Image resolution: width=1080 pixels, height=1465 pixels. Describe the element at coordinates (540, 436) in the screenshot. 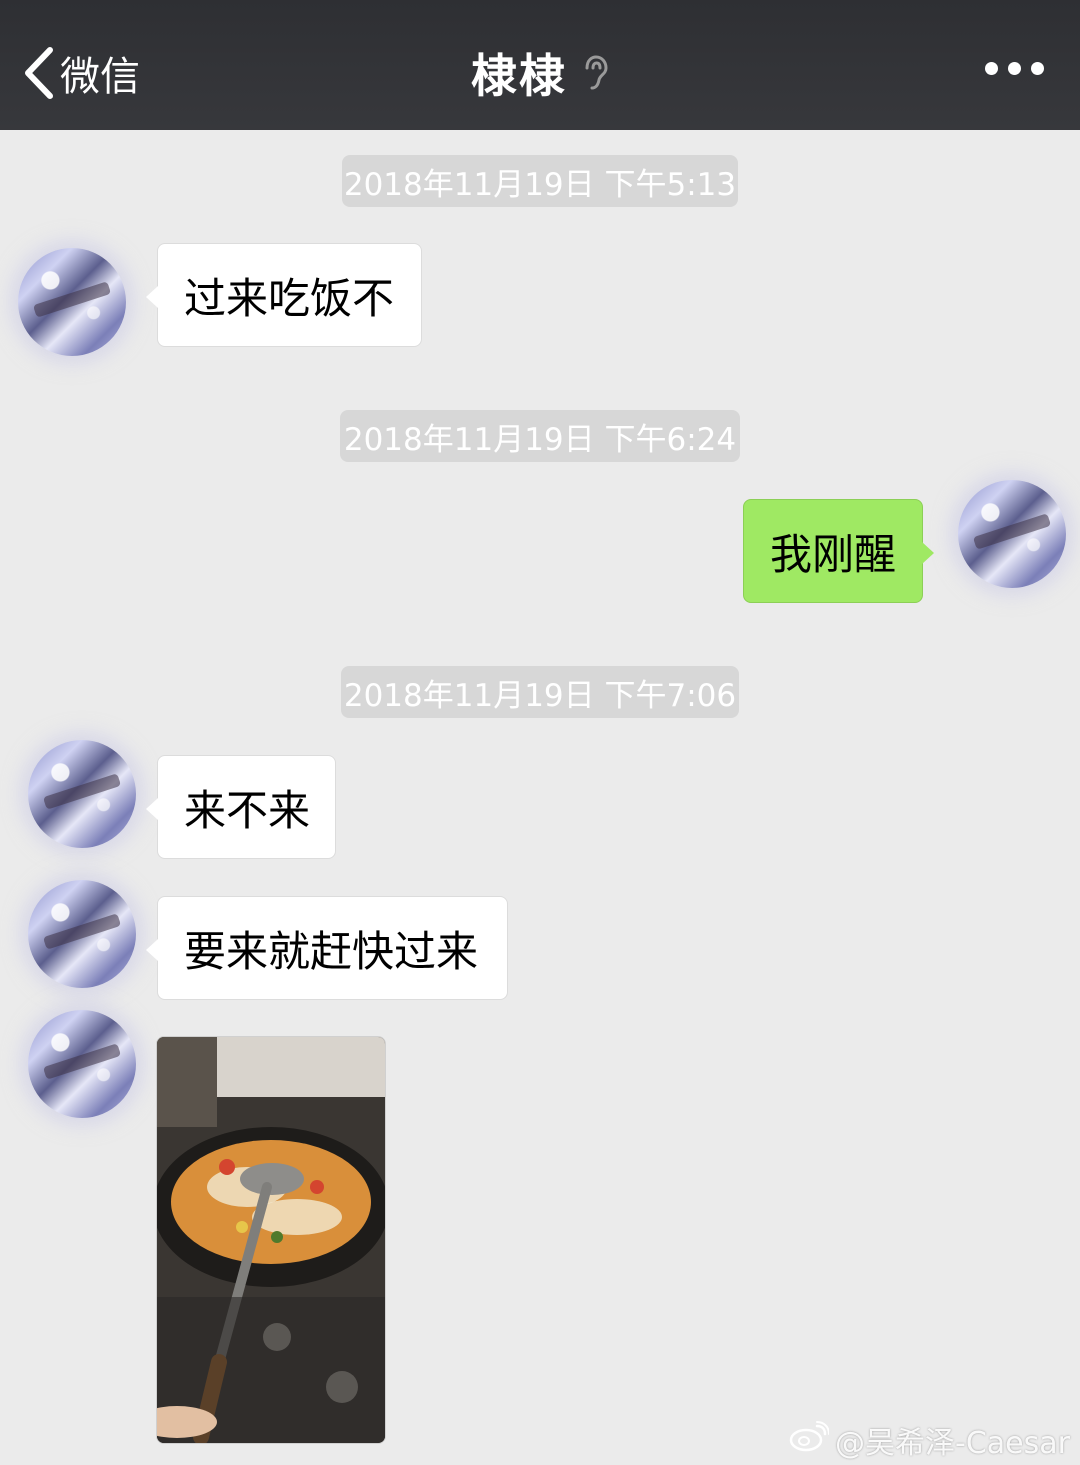

I see `timestamp: 2018年11月19日 下午6:24` at that location.